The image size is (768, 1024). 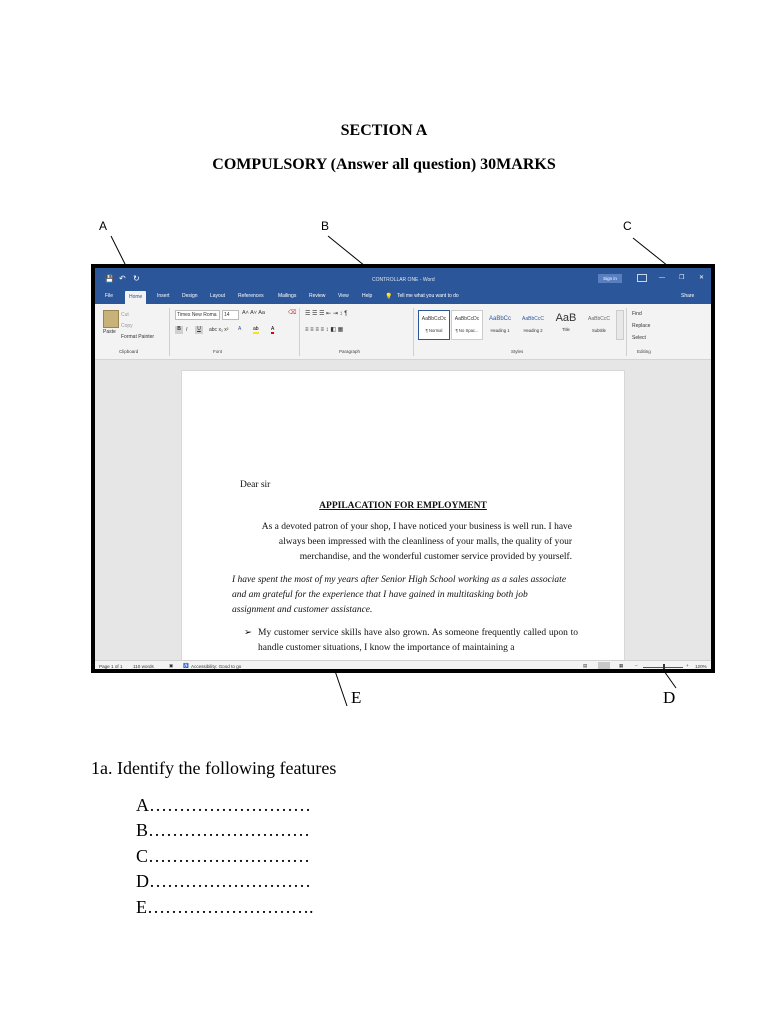 What do you see at coordinates (639, 338) in the screenshot?
I see `select-button: Select` at bounding box center [639, 338].